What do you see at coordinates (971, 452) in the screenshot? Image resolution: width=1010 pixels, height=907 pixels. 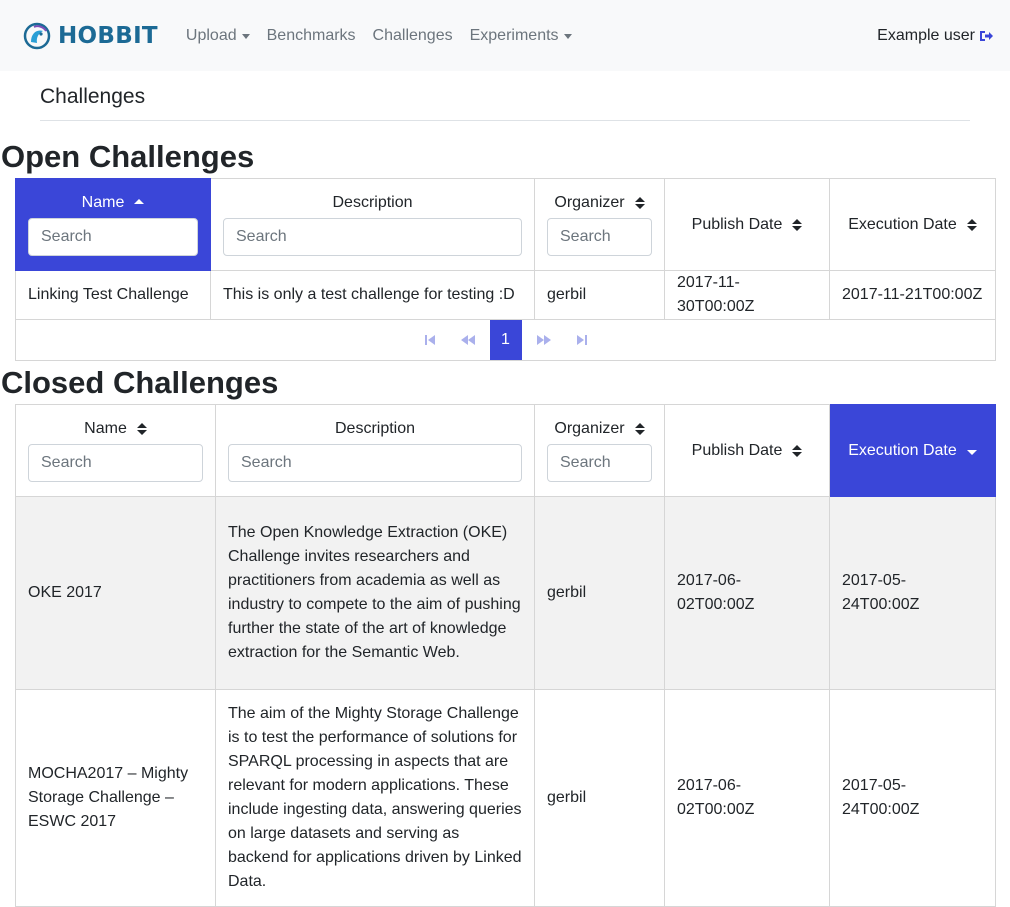 I see `sort-desc-icon` at bounding box center [971, 452].